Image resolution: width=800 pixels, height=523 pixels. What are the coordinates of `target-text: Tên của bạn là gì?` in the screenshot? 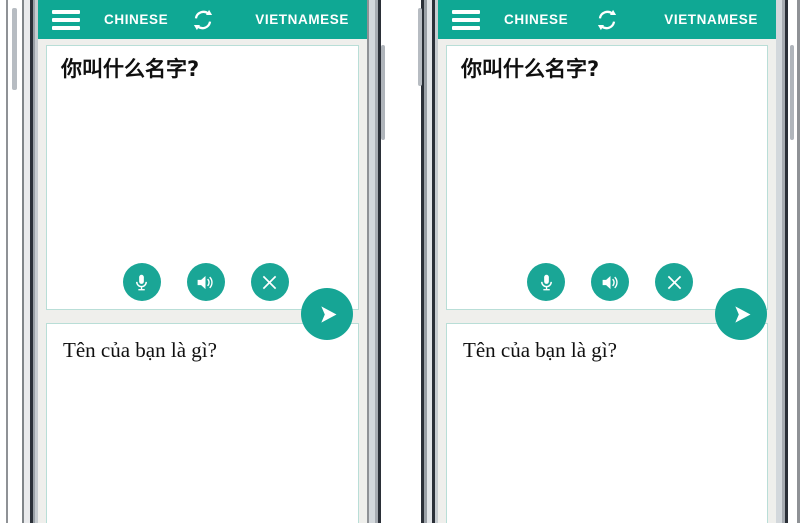 It's located at (540, 350).